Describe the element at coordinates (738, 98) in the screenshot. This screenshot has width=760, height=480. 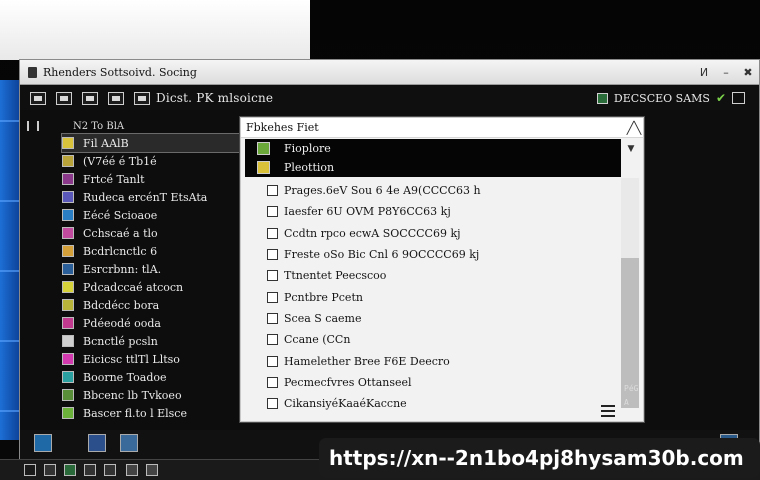
I see `box-icon` at that location.